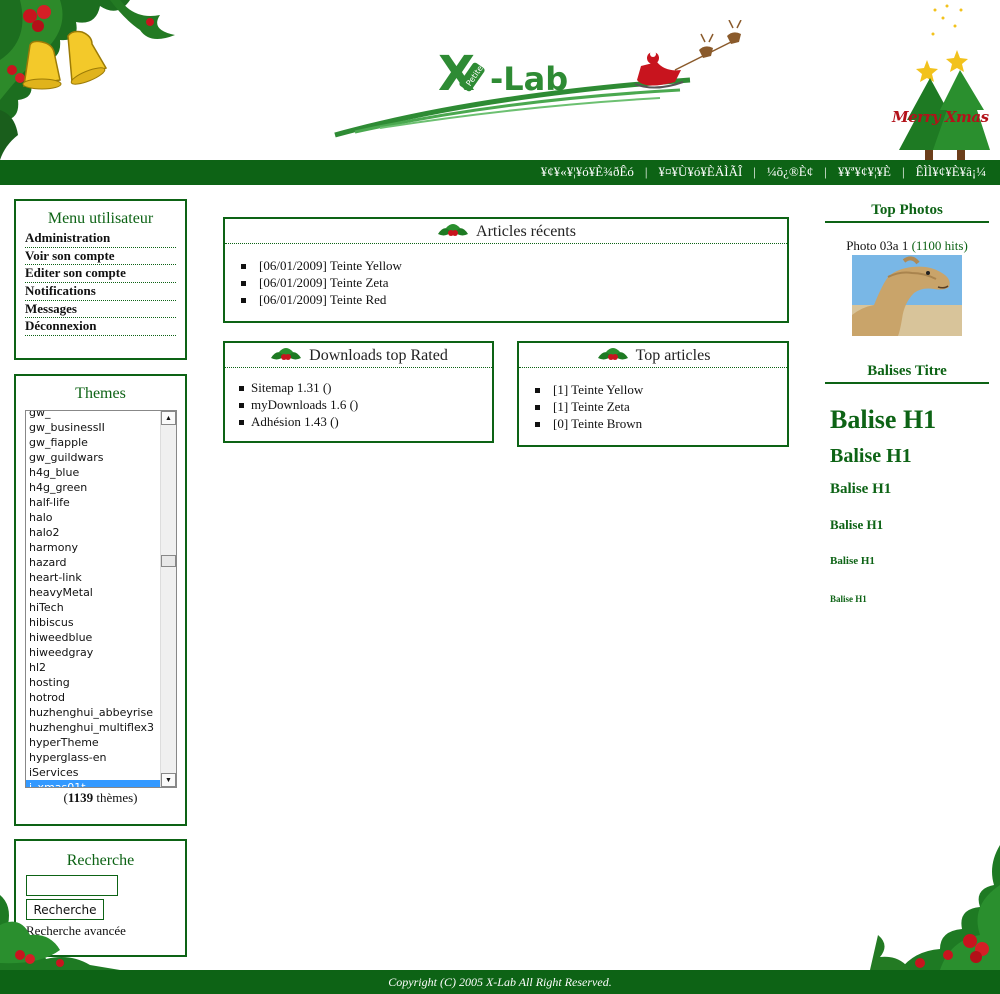 The image size is (1000, 994). Describe the element at coordinates (93, 742) in the screenshot. I see `theme-option: hyperTheme` at that location.